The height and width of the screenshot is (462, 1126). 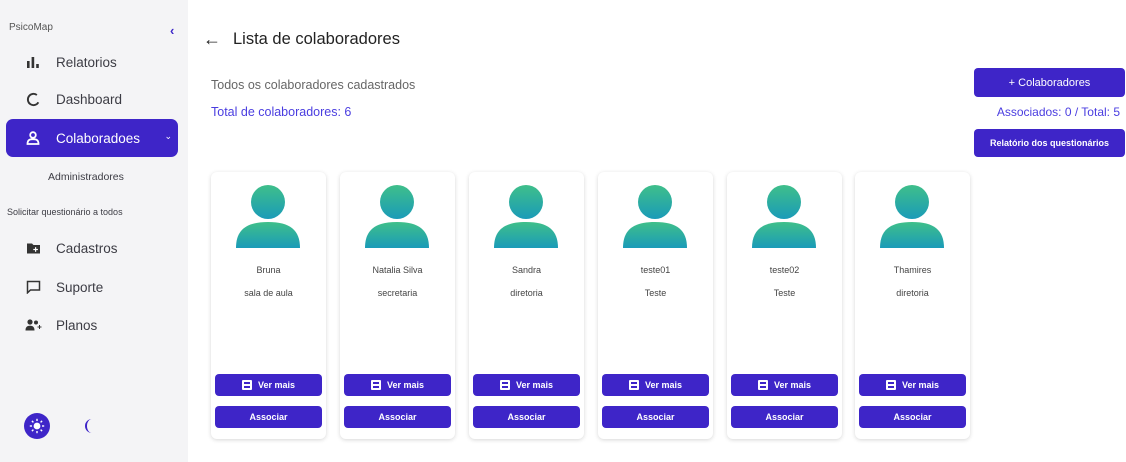 I want to click on chevron-down-icon: ⌄, so click(x=168, y=136).